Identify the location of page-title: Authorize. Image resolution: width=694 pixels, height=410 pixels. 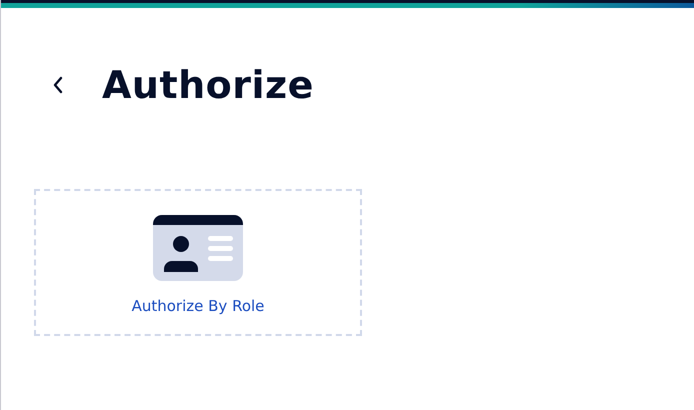
(208, 85).